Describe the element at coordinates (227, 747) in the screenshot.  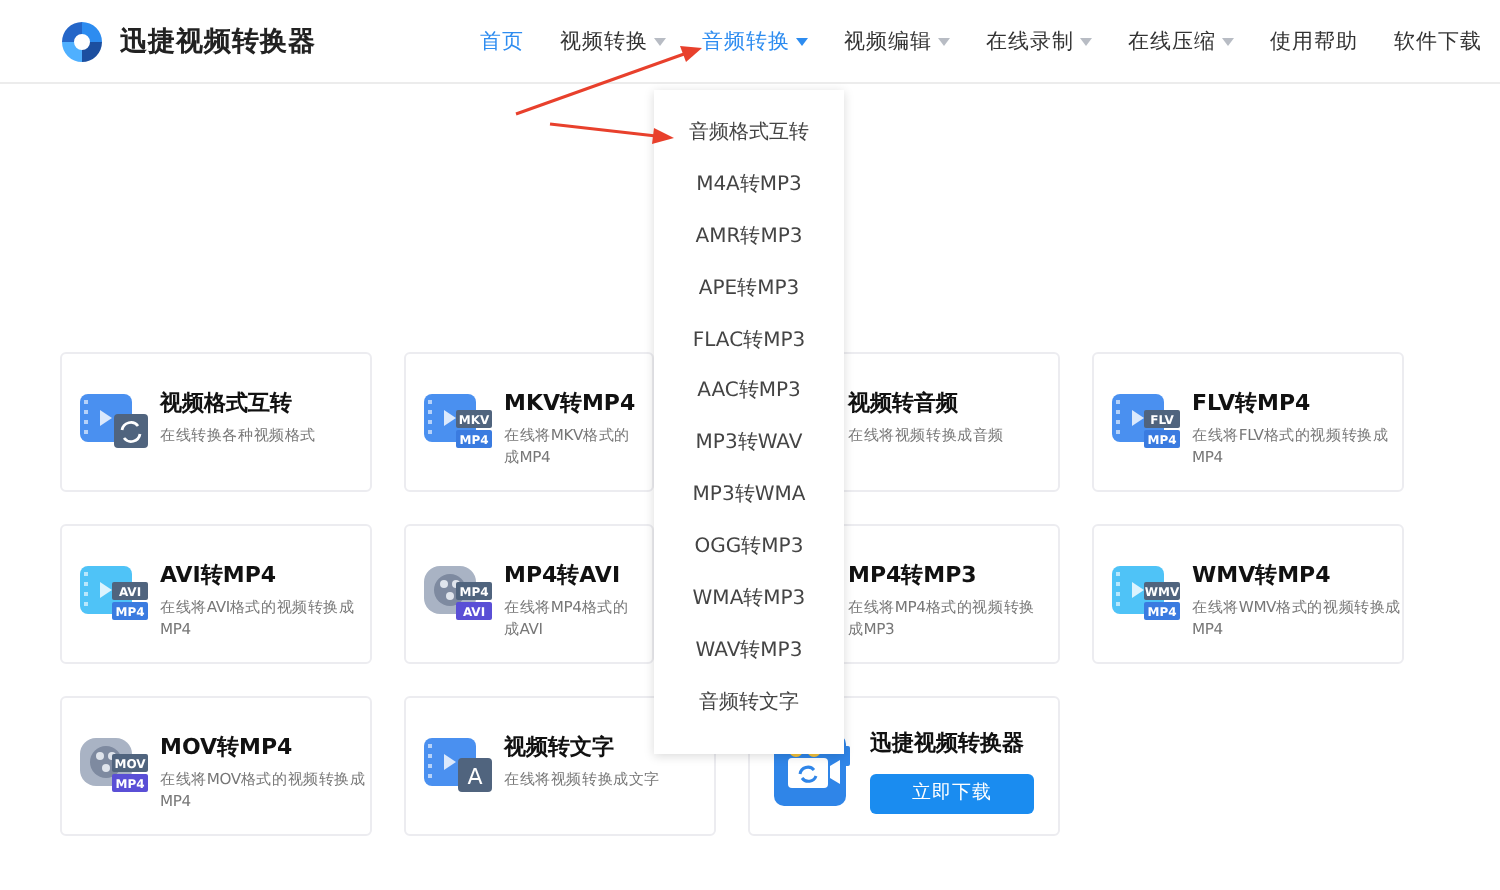
I see `card-title: MOV转MP4` at that location.